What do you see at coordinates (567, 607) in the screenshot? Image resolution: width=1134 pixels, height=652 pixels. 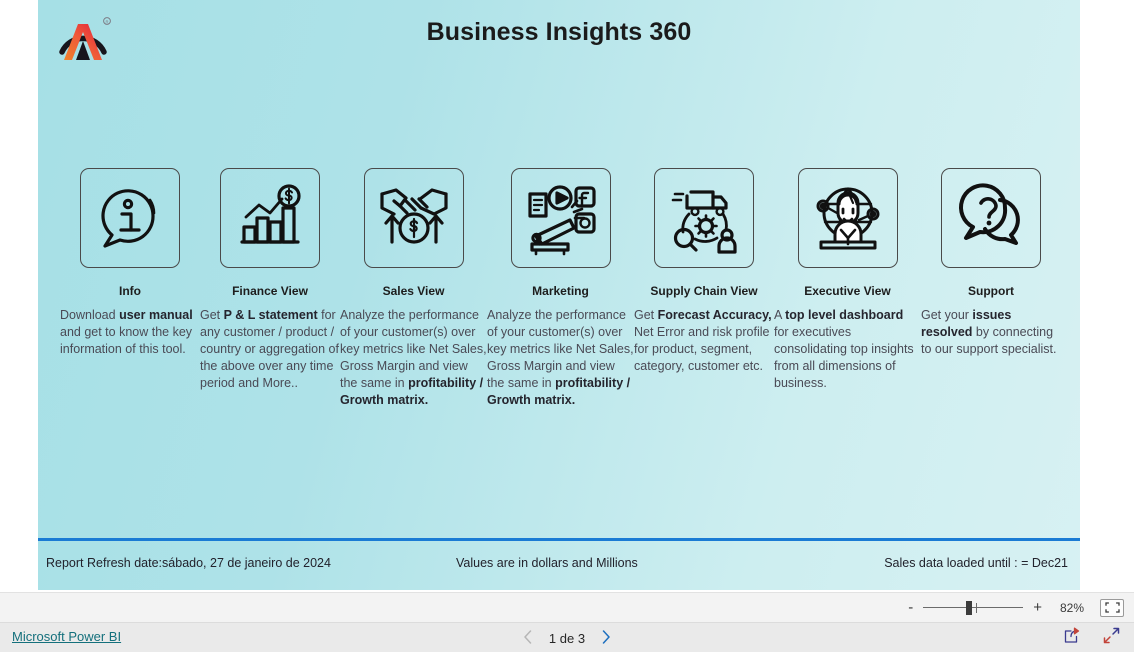 I see `zoom-bar: - + 82%` at bounding box center [567, 607].